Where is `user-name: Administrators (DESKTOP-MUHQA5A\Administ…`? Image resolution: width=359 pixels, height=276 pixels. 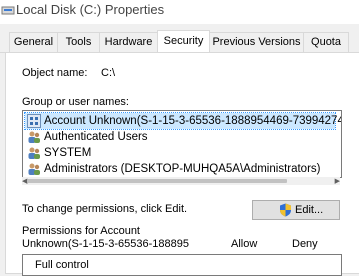
user-name: Administrators (DESKTOP-MUHQA5A\Administ… is located at coordinates (182, 169).